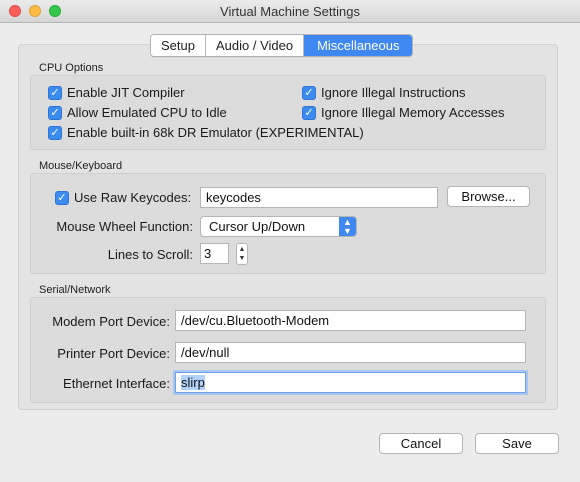 The image size is (580, 482). What do you see at coordinates (178, 45) in the screenshot?
I see `tab-setup: Setup` at bounding box center [178, 45].